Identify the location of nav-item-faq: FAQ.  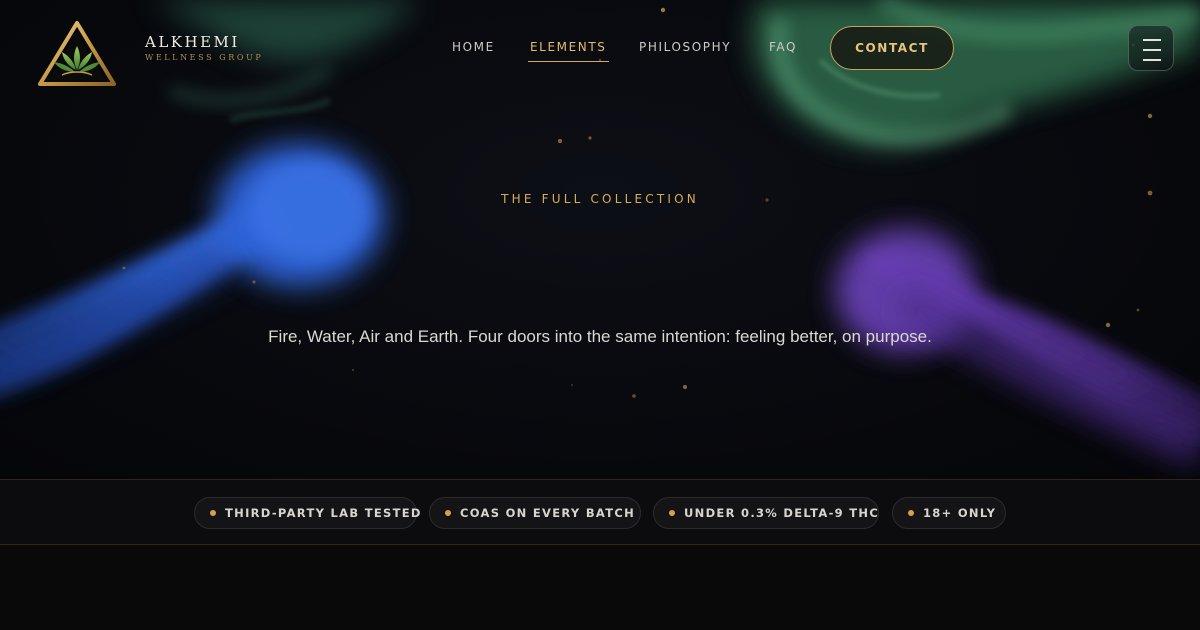
(783, 47).